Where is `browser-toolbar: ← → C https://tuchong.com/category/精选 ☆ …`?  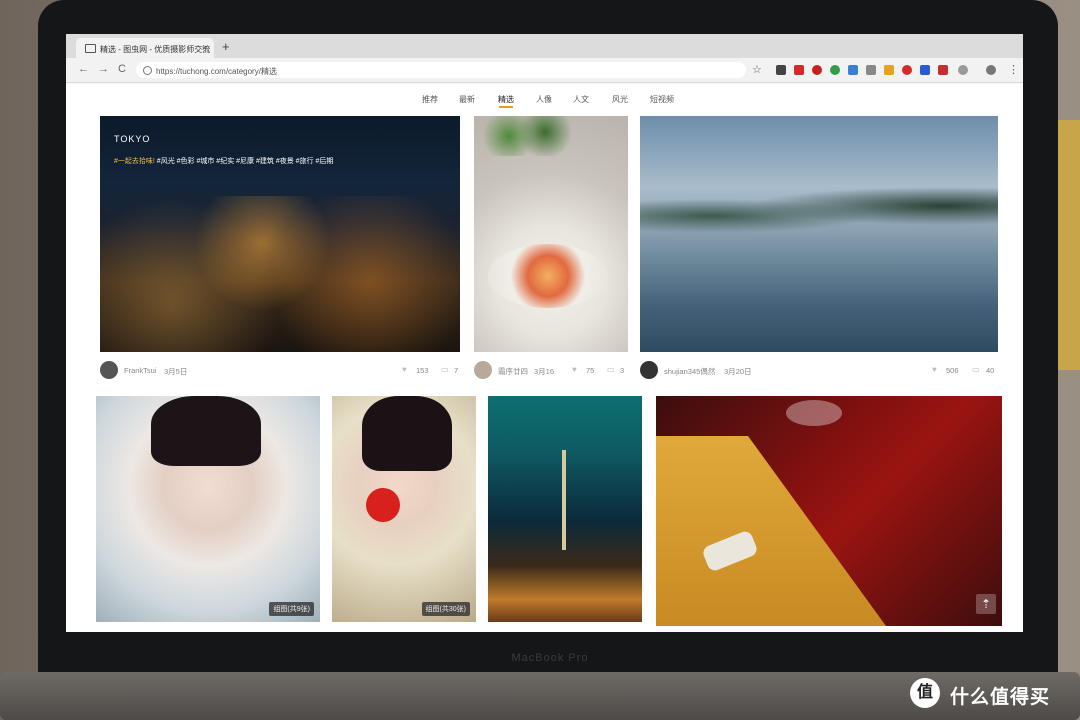 browser-toolbar: ← → C https://tuchong.com/category/精选 ☆ … is located at coordinates (544, 70).